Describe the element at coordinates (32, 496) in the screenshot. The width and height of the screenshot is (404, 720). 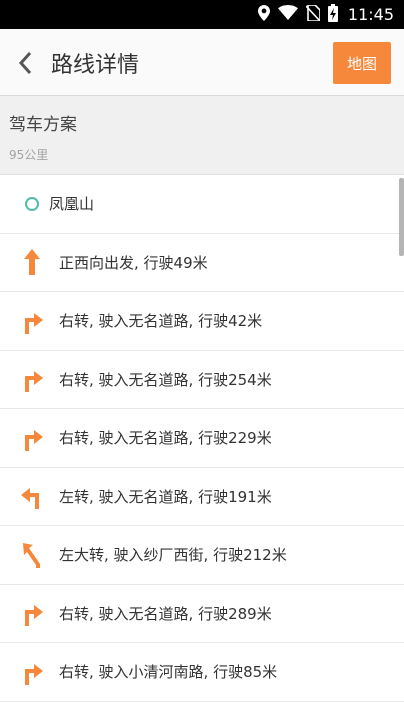
I see `turn-left-icon` at that location.